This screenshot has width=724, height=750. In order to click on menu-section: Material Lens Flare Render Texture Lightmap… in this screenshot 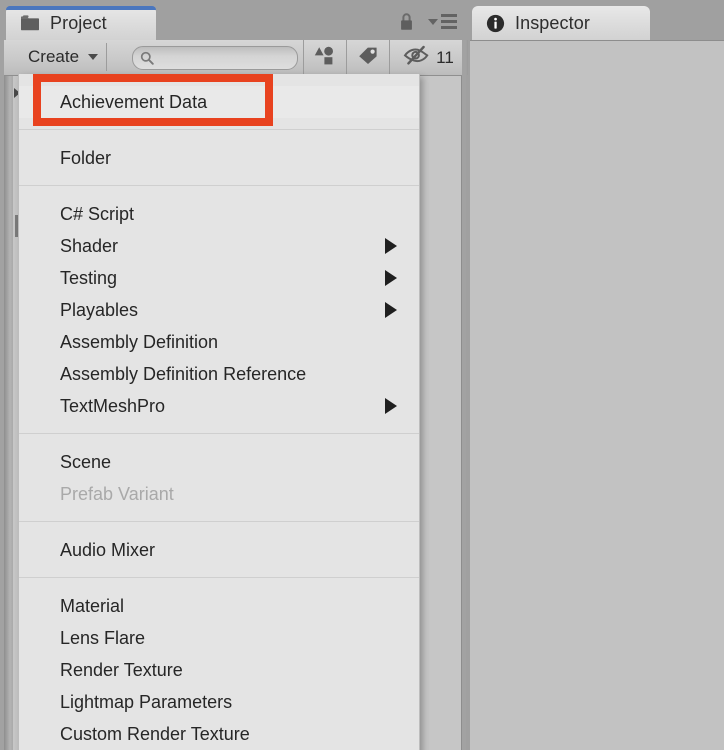, I will do `click(219, 664)`.